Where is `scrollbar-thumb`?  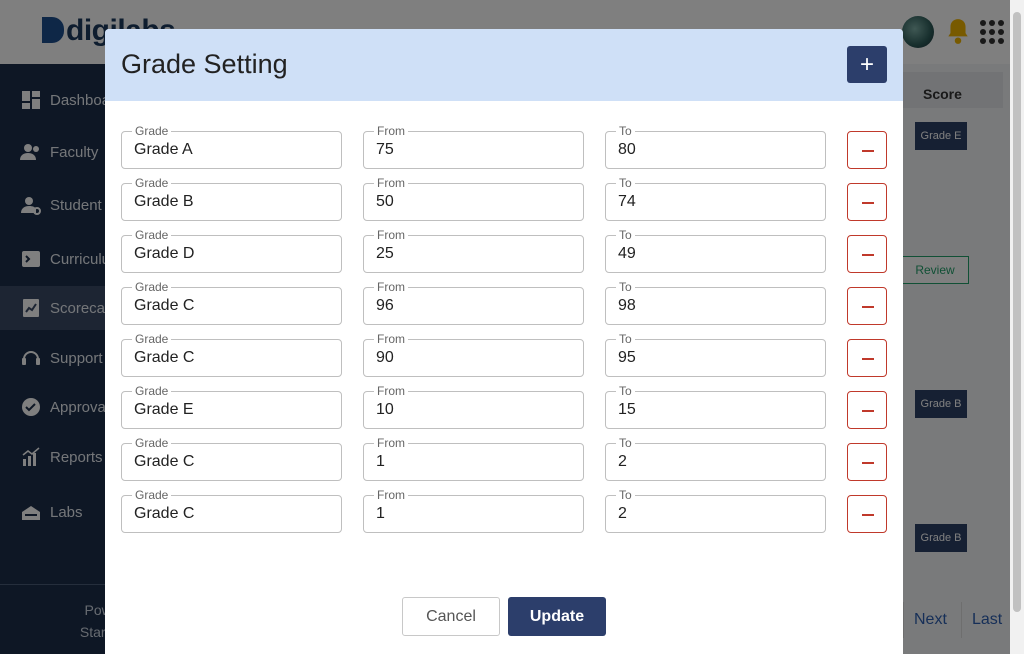
scrollbar-thumb is located at coordinates (1017, 312).